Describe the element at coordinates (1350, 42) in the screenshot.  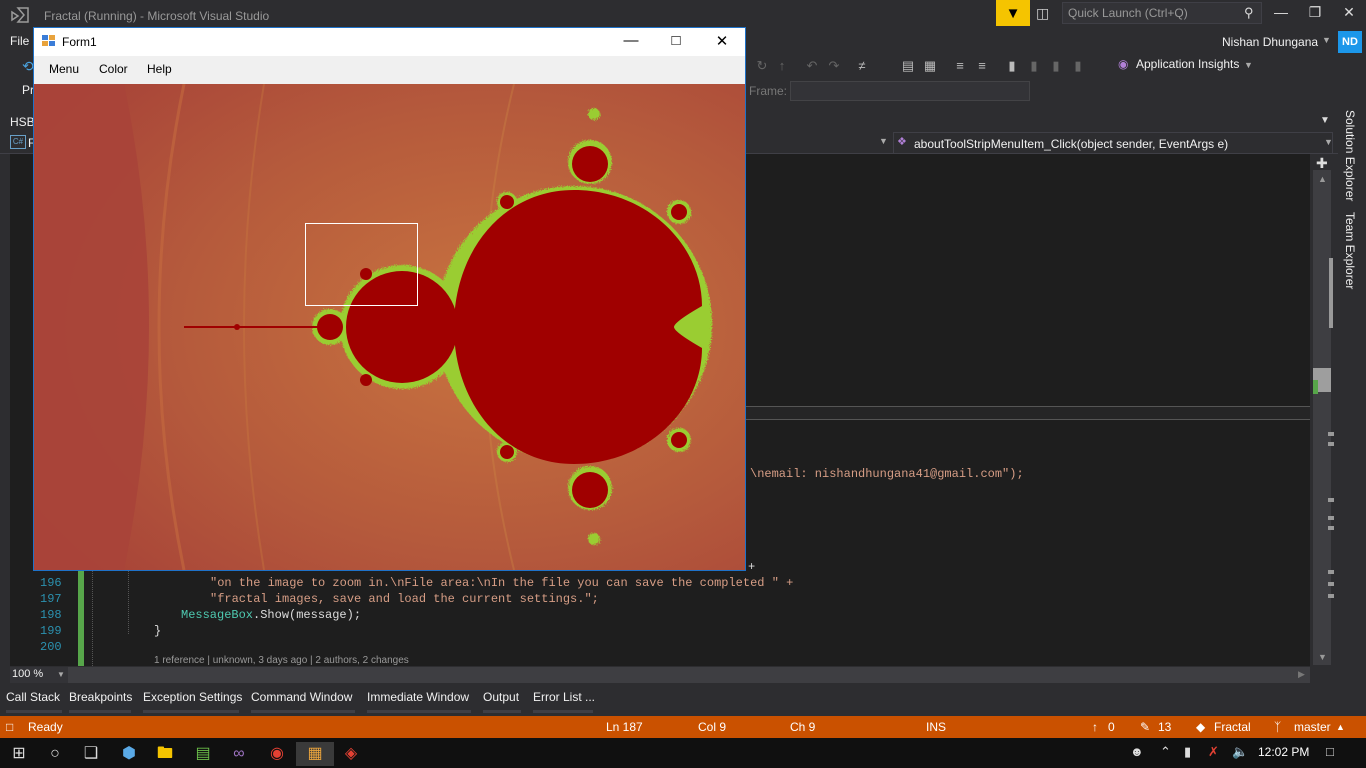
I see `avatar: ND` at that location.